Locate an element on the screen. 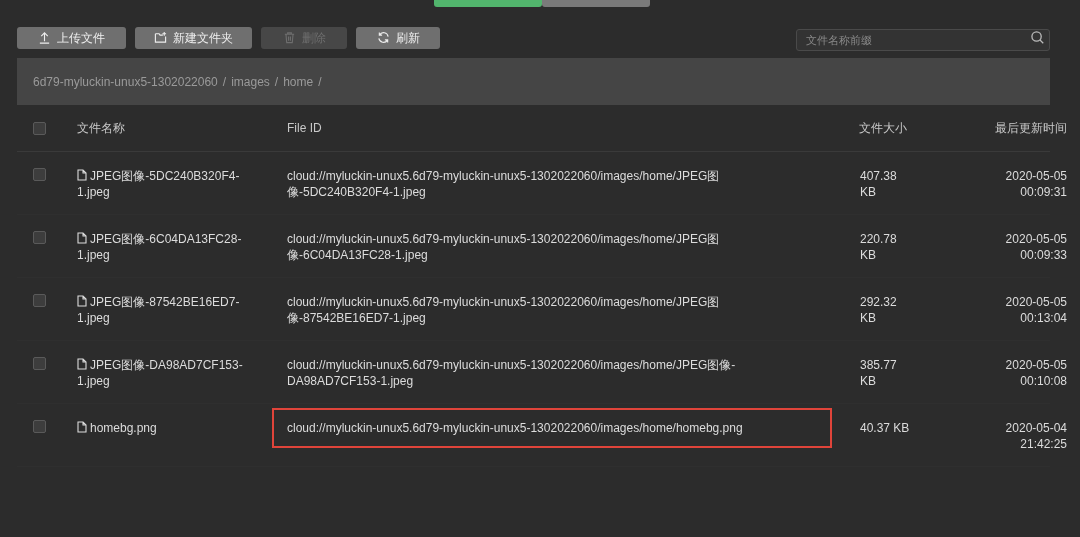  file-size: 40.37 KB is located at coordinates (885, 428).